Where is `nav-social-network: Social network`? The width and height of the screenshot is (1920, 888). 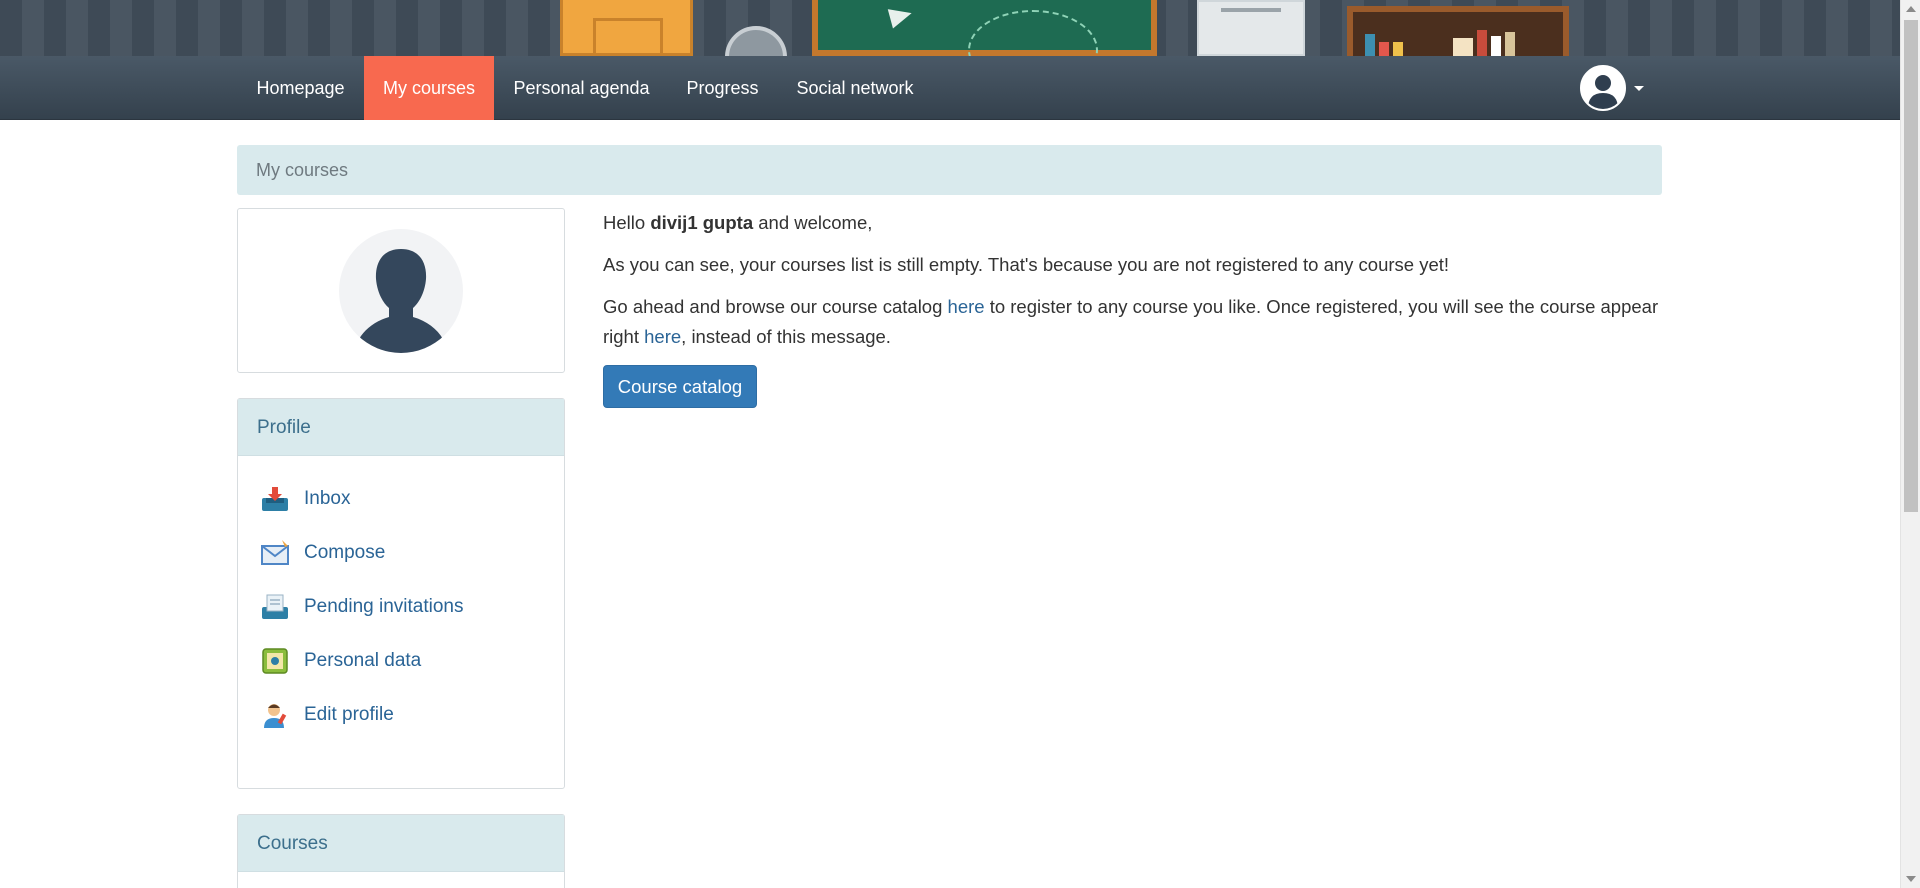 nav-social-network: Social network is located at coordinates (855, 88).